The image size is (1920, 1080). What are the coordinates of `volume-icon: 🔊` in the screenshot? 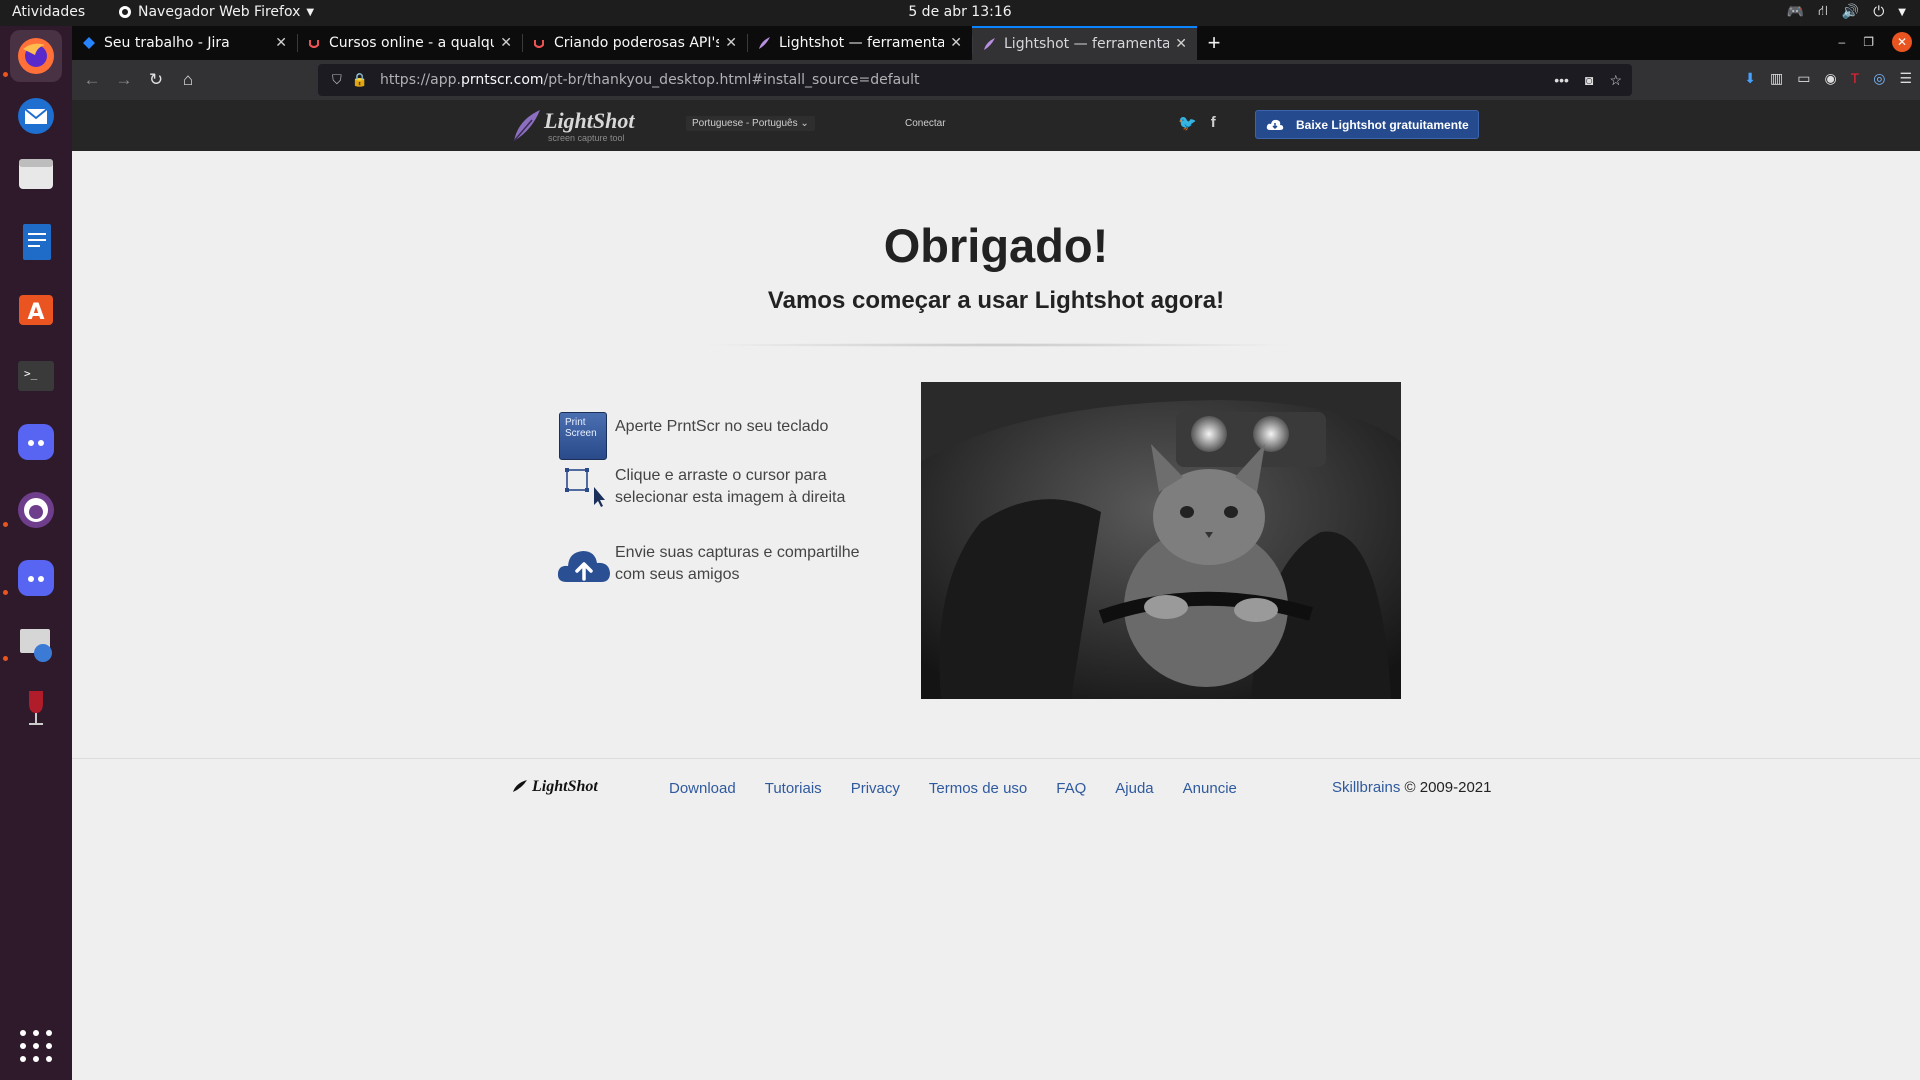 It's located at (1850, 12).